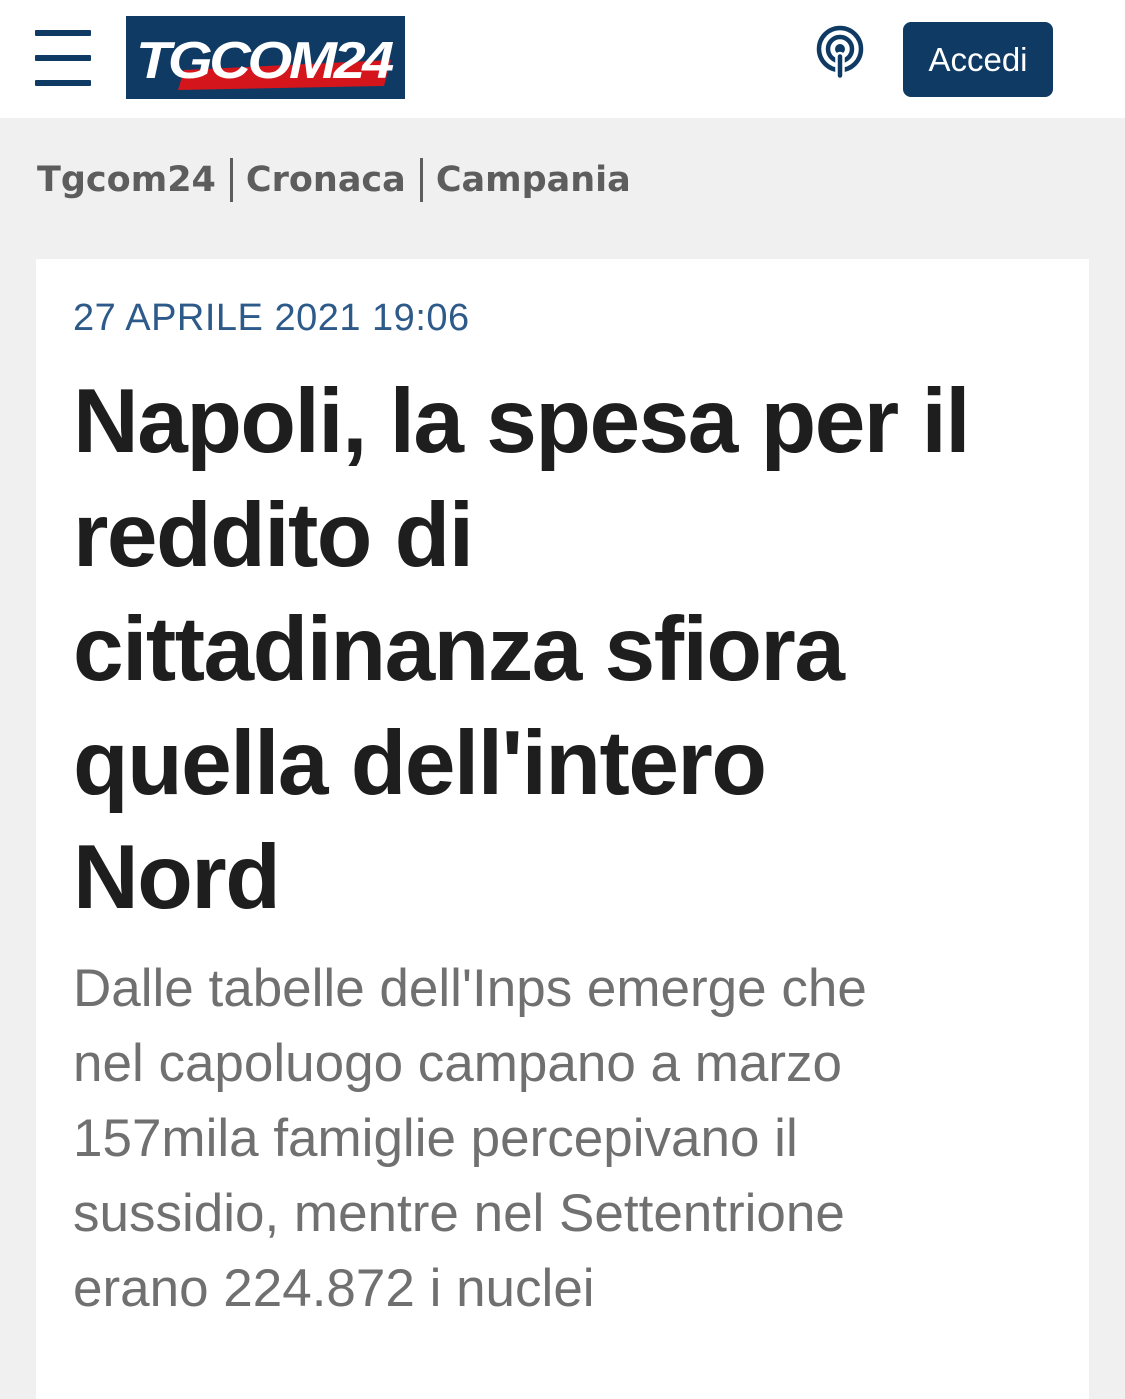 This screenshot has height=1399, width=1125. I want to click on summary-line: sussidio, mentre nel Settentrione, so click(459, 1213).